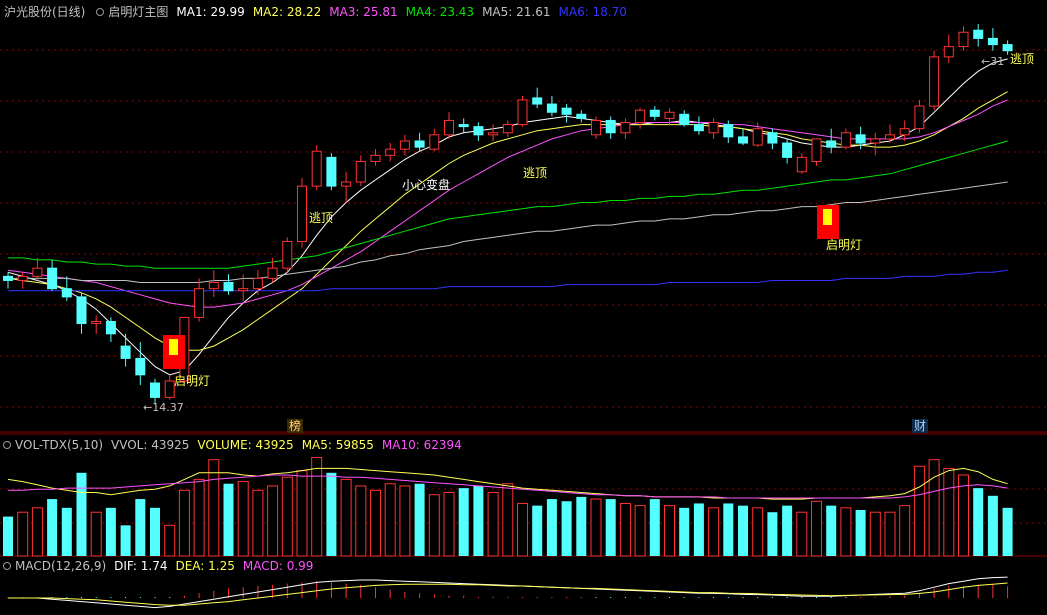 The height and width of the screenshot is (615, 1047). I want to click on volume-settings-icon, so click(7, 445).